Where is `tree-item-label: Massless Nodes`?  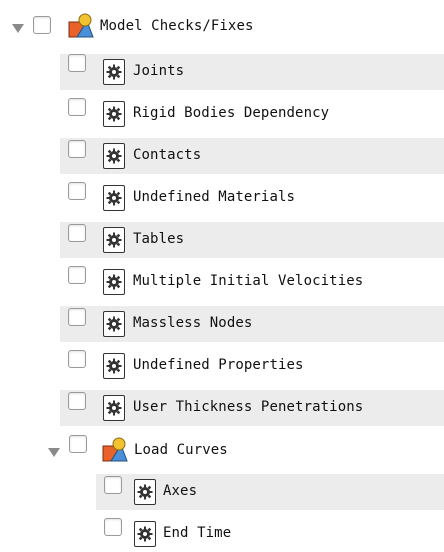
tree-item-label: Massless Nodes is located at coordinates (193, 323).